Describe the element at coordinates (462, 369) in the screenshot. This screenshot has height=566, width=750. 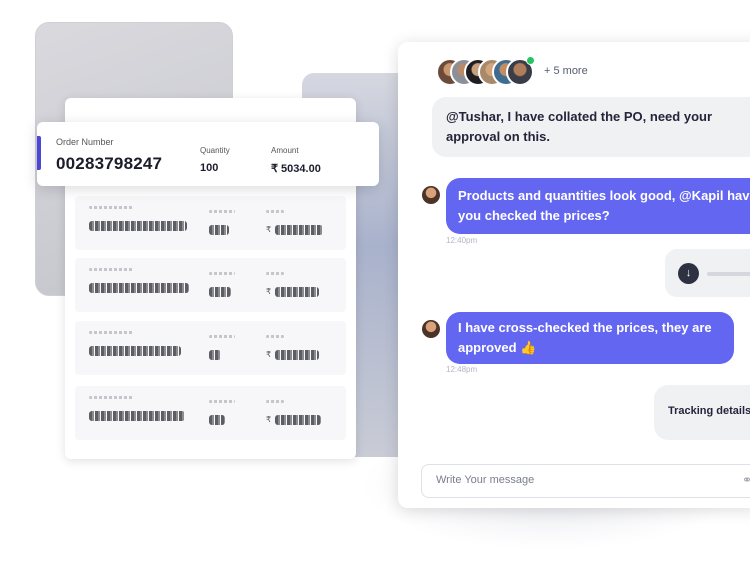
I see `message-timestamp: 12:48pm` at that location.